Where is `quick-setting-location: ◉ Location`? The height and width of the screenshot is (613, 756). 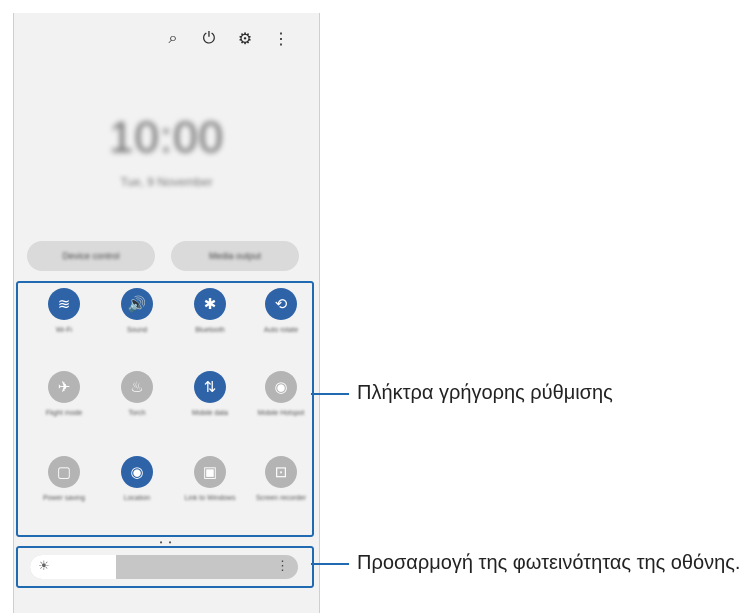 quick-setting-location: ◉ Location is located at coordinates (137, 479).